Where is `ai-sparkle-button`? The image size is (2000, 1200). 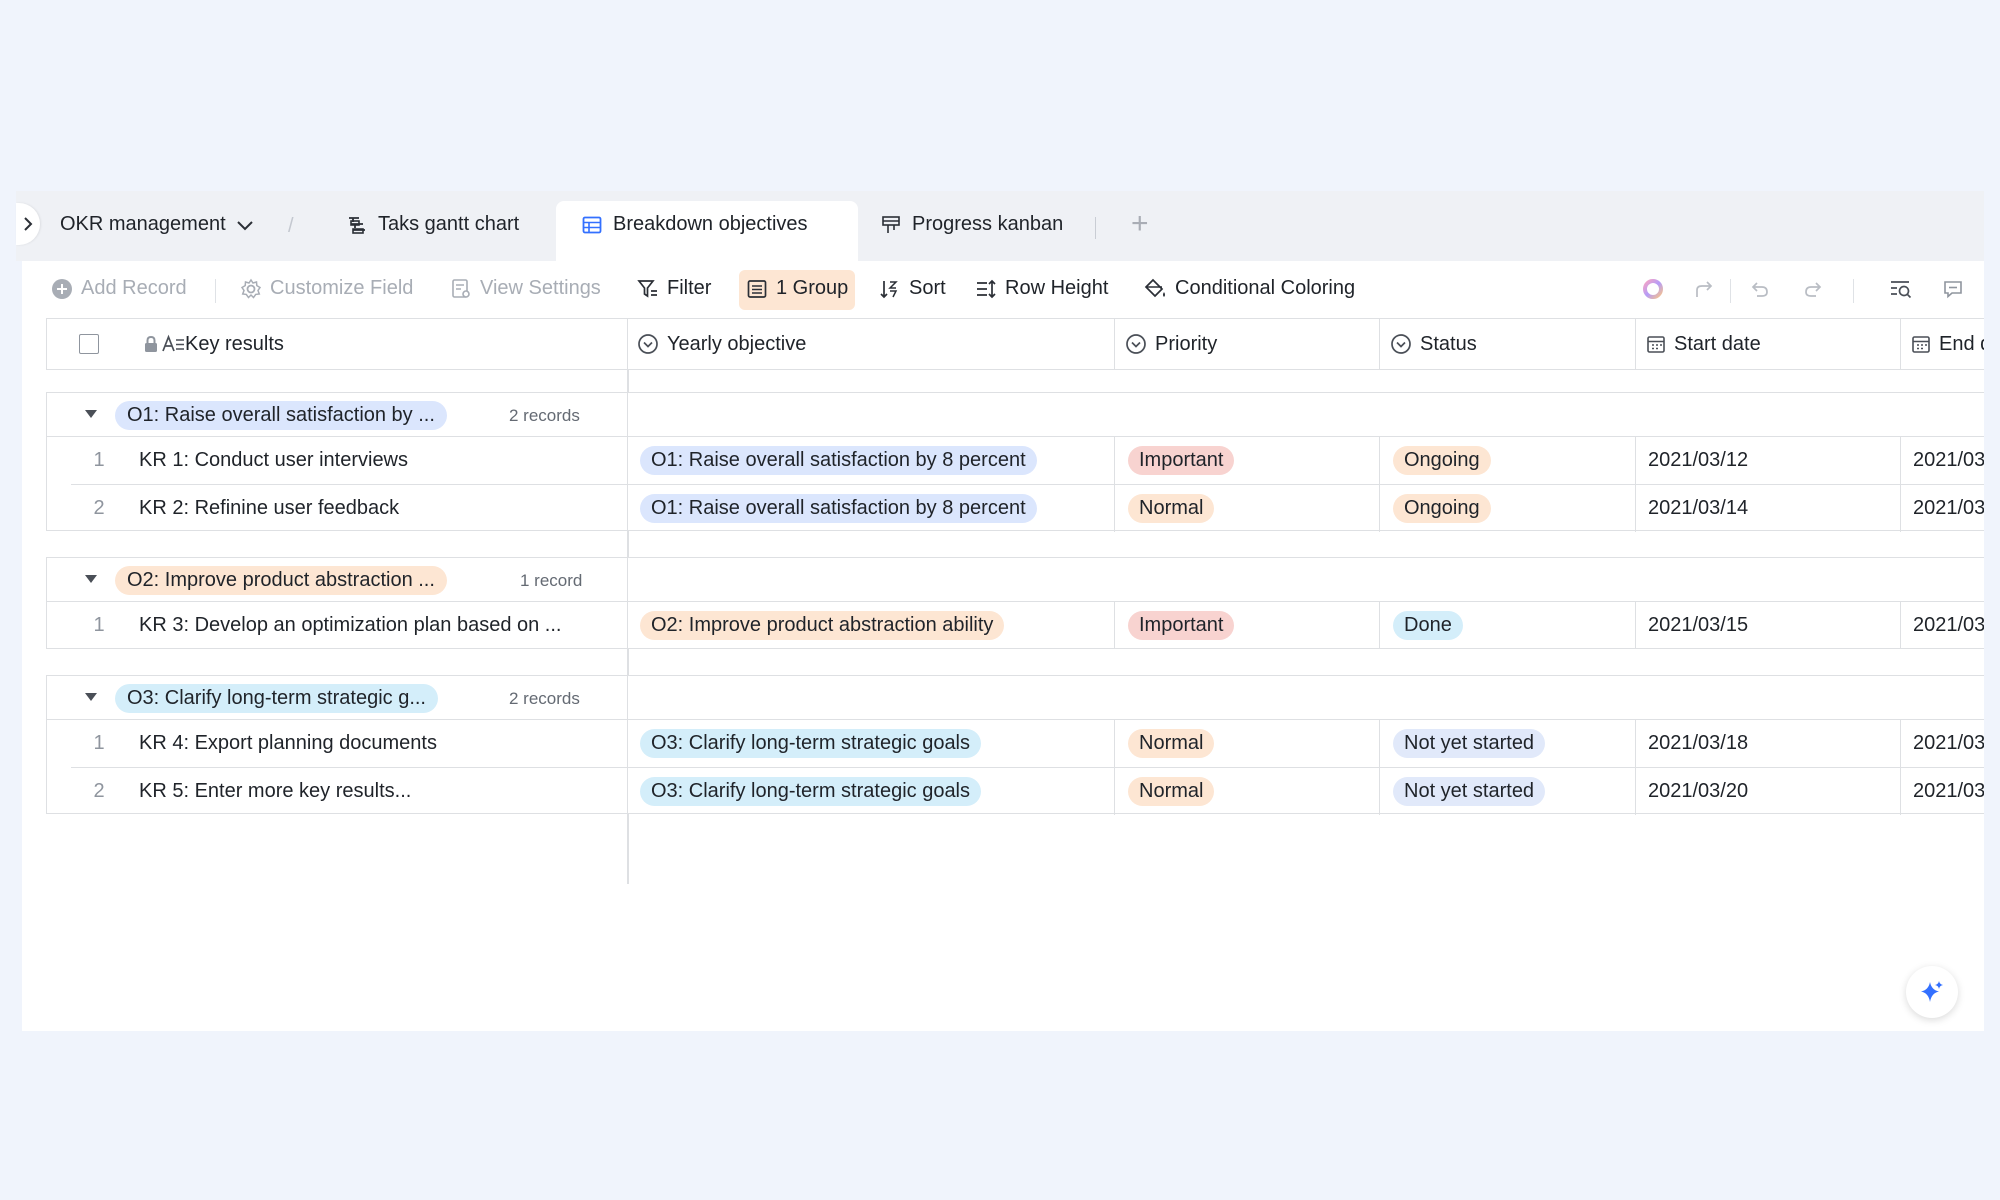
ai-sparkle-button is located at coordinates (1932, 992).